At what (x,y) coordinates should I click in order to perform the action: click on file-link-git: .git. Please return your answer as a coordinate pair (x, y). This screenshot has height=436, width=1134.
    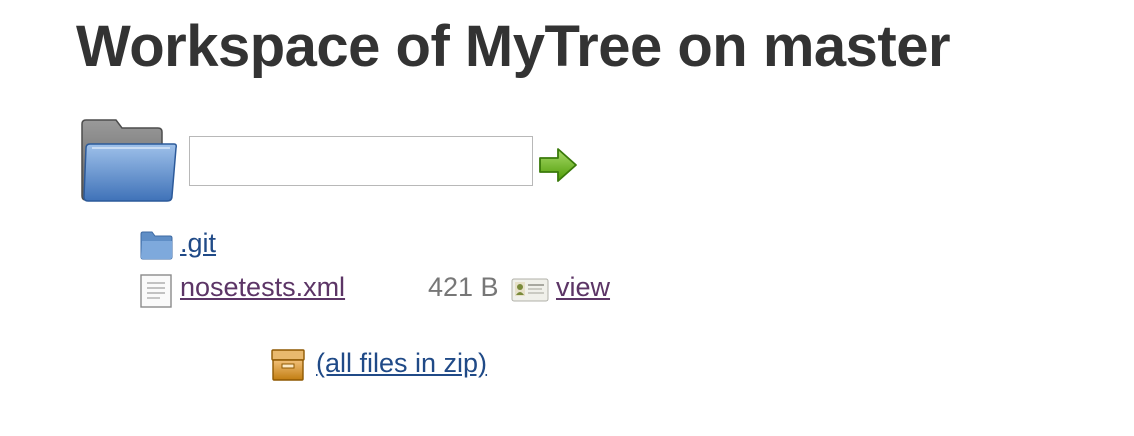
    Looking at the image, I should click on (198, 243).